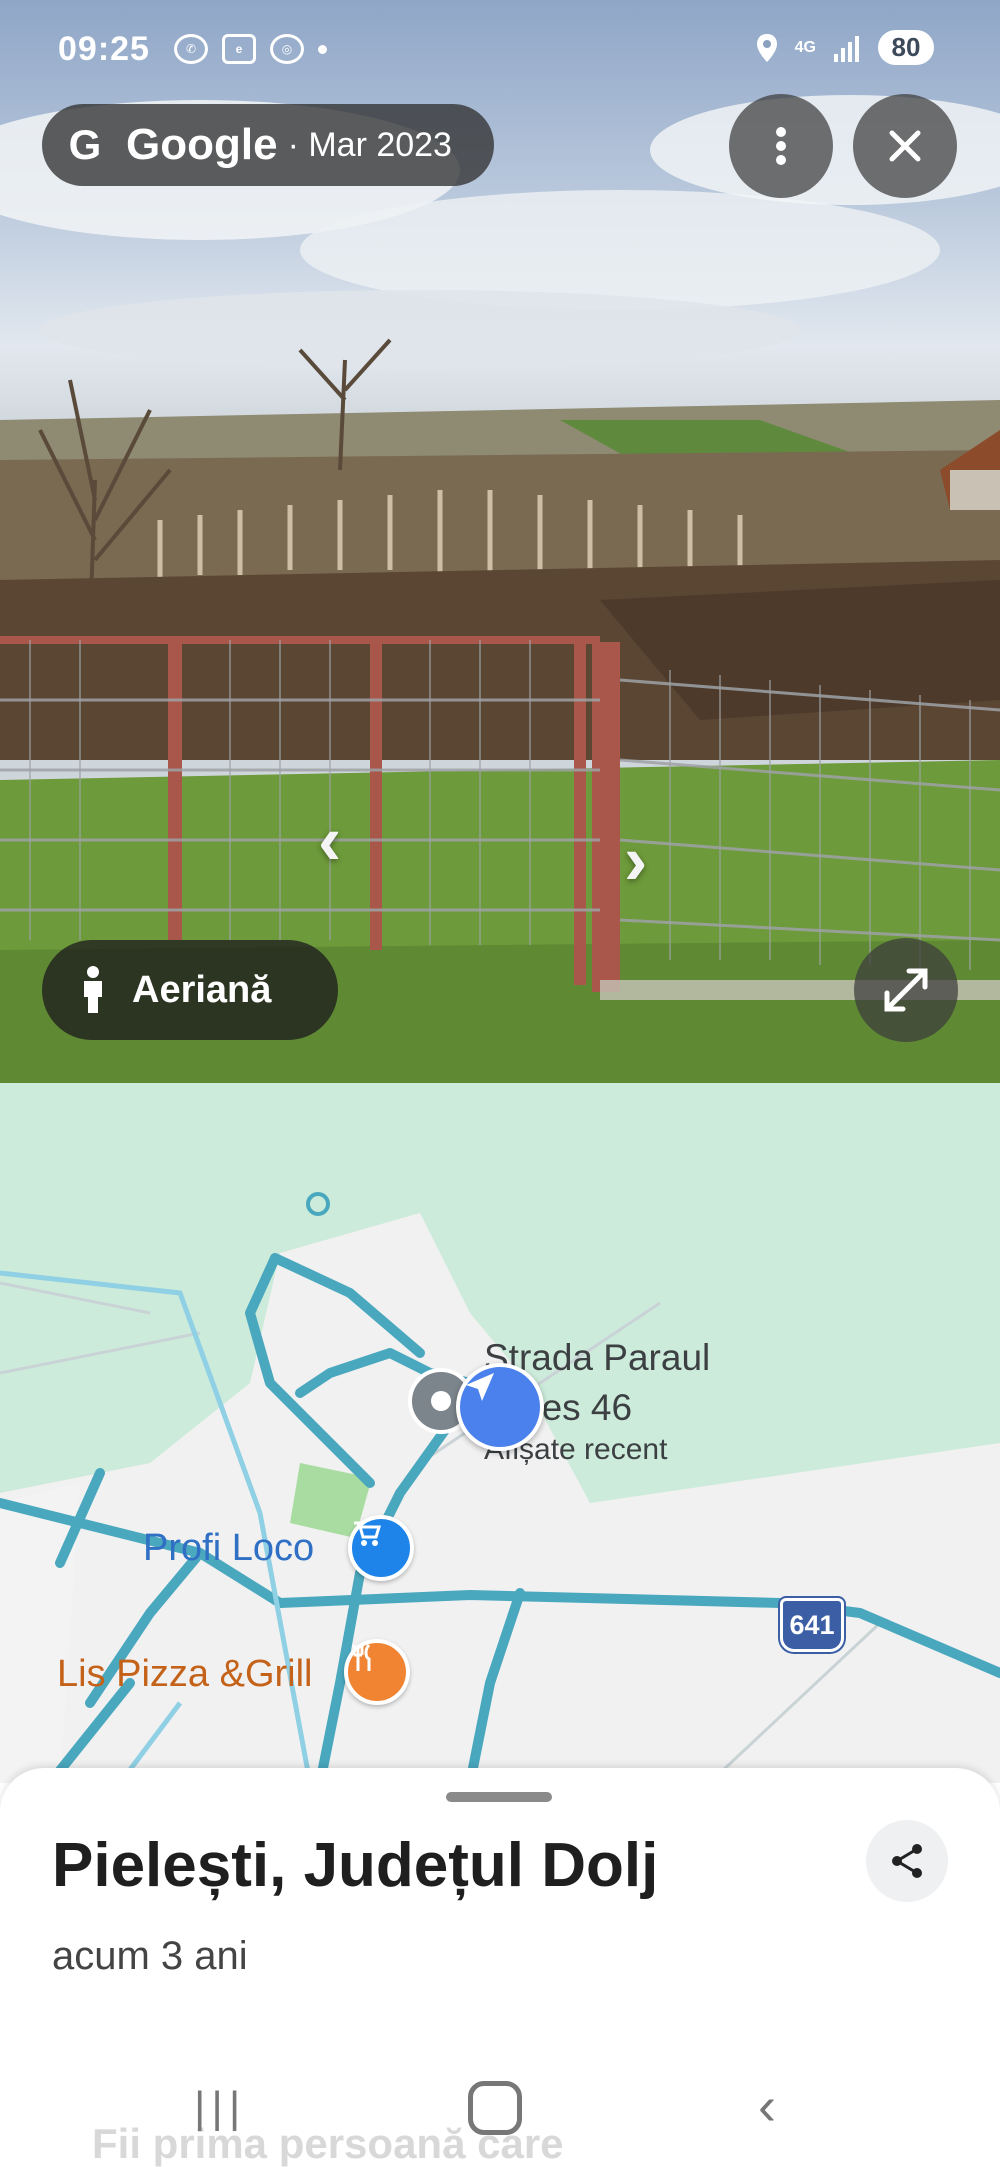  Describe the element at coordinates (767, 2106) in the screenshot. I see `back-button: ‹` at that location.